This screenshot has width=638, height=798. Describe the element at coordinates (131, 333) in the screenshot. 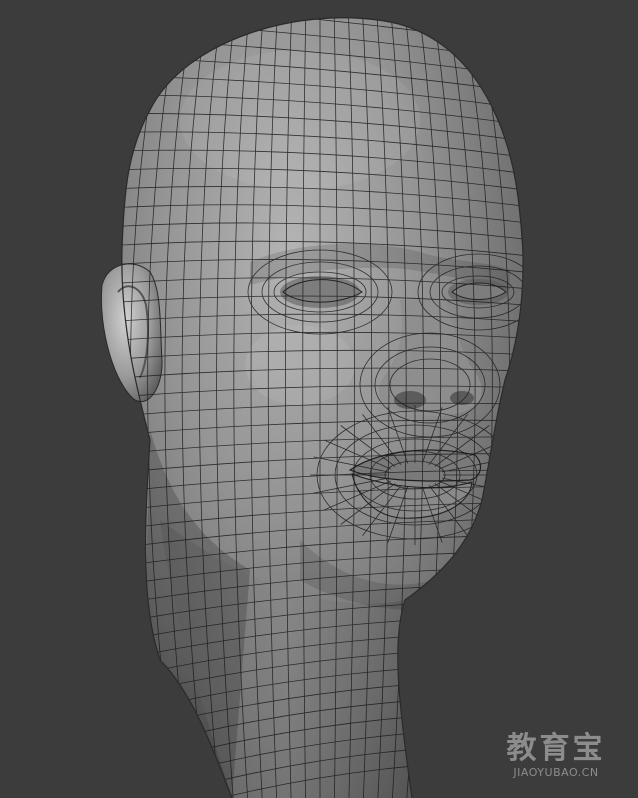

I see `ear` at that location.